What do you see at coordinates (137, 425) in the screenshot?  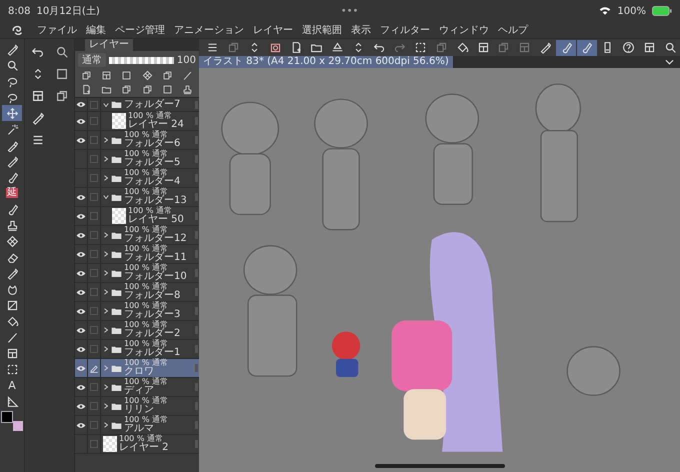 I see `layer-row: 100 % 通常 アルマ` at bounding box center [137, 425].